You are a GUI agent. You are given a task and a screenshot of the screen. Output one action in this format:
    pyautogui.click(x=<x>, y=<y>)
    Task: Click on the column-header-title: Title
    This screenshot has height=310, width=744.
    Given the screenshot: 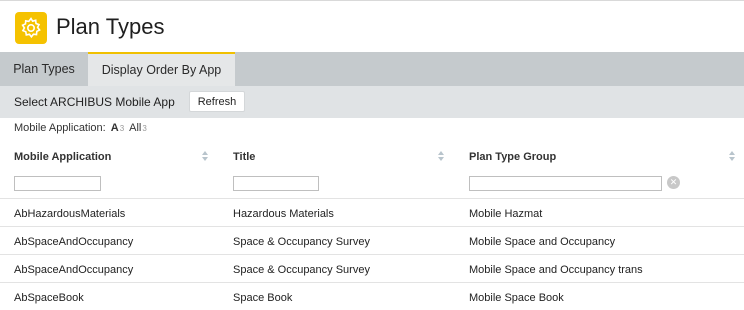 What is the action you would take?
    pyautogui.click(x=244, y=157)
    